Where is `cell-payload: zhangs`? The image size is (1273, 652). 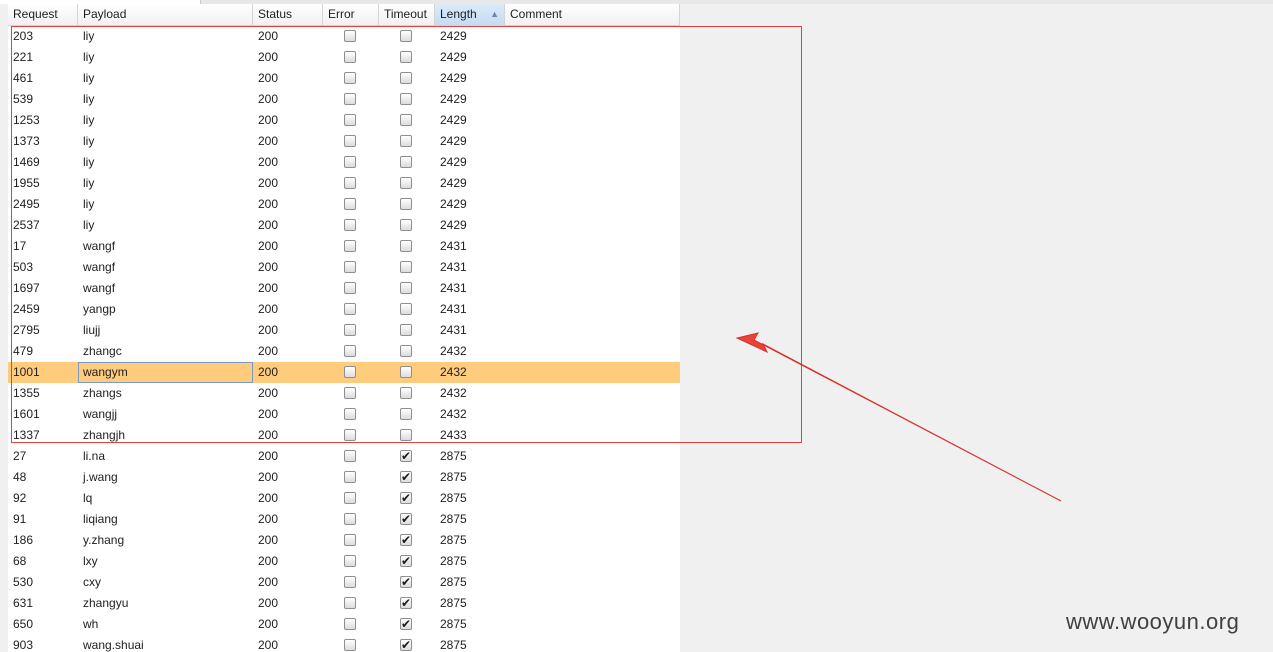 cell-payload: zhangs is located at coordinates (165, 393).